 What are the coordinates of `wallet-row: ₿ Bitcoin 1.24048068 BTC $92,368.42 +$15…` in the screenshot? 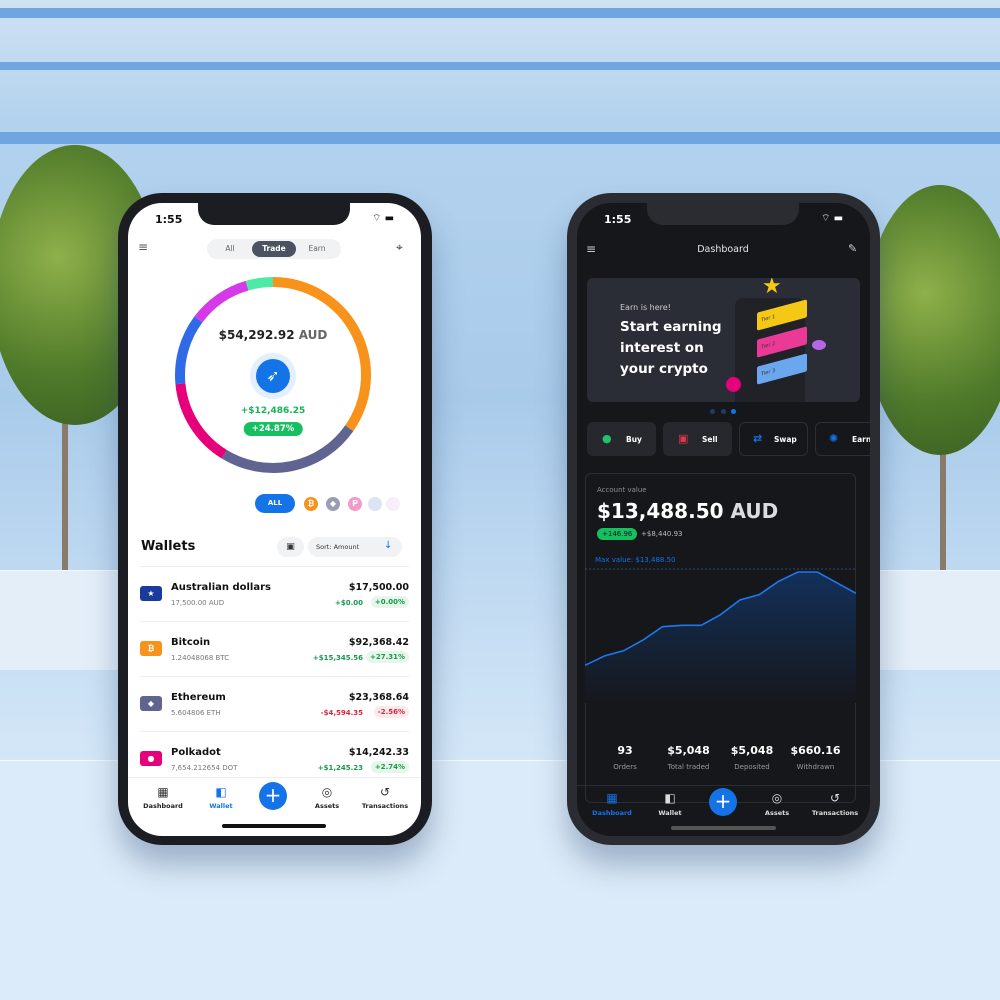 It's located at (274, 649).